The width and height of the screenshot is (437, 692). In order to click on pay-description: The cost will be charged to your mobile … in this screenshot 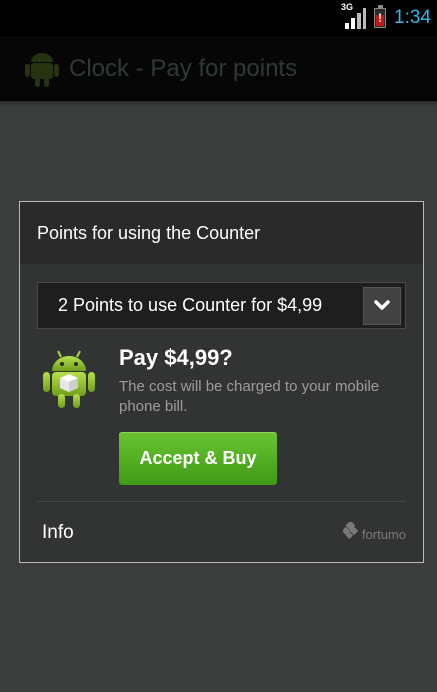, I will do `click(249, 396)`.